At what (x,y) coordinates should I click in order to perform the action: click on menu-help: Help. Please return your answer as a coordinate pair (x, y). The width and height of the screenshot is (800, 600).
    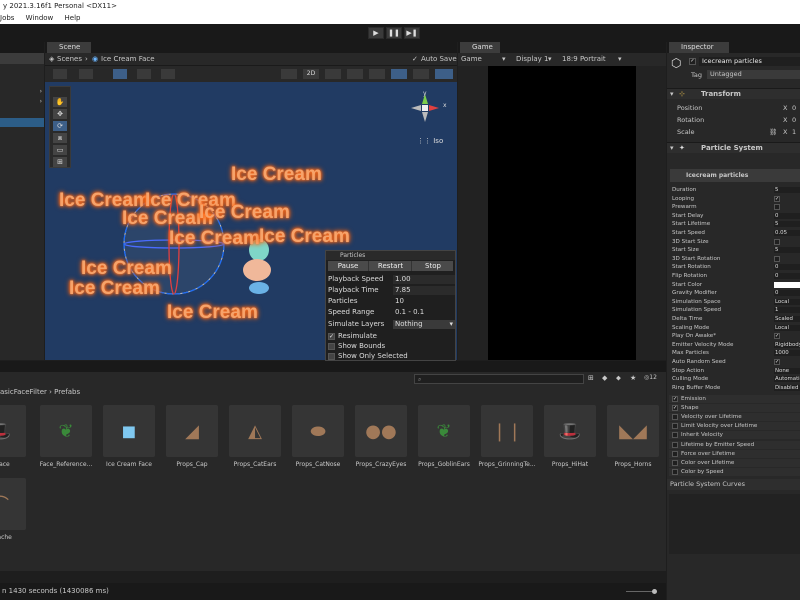
    Looking at the image, I should click on (73, 18).